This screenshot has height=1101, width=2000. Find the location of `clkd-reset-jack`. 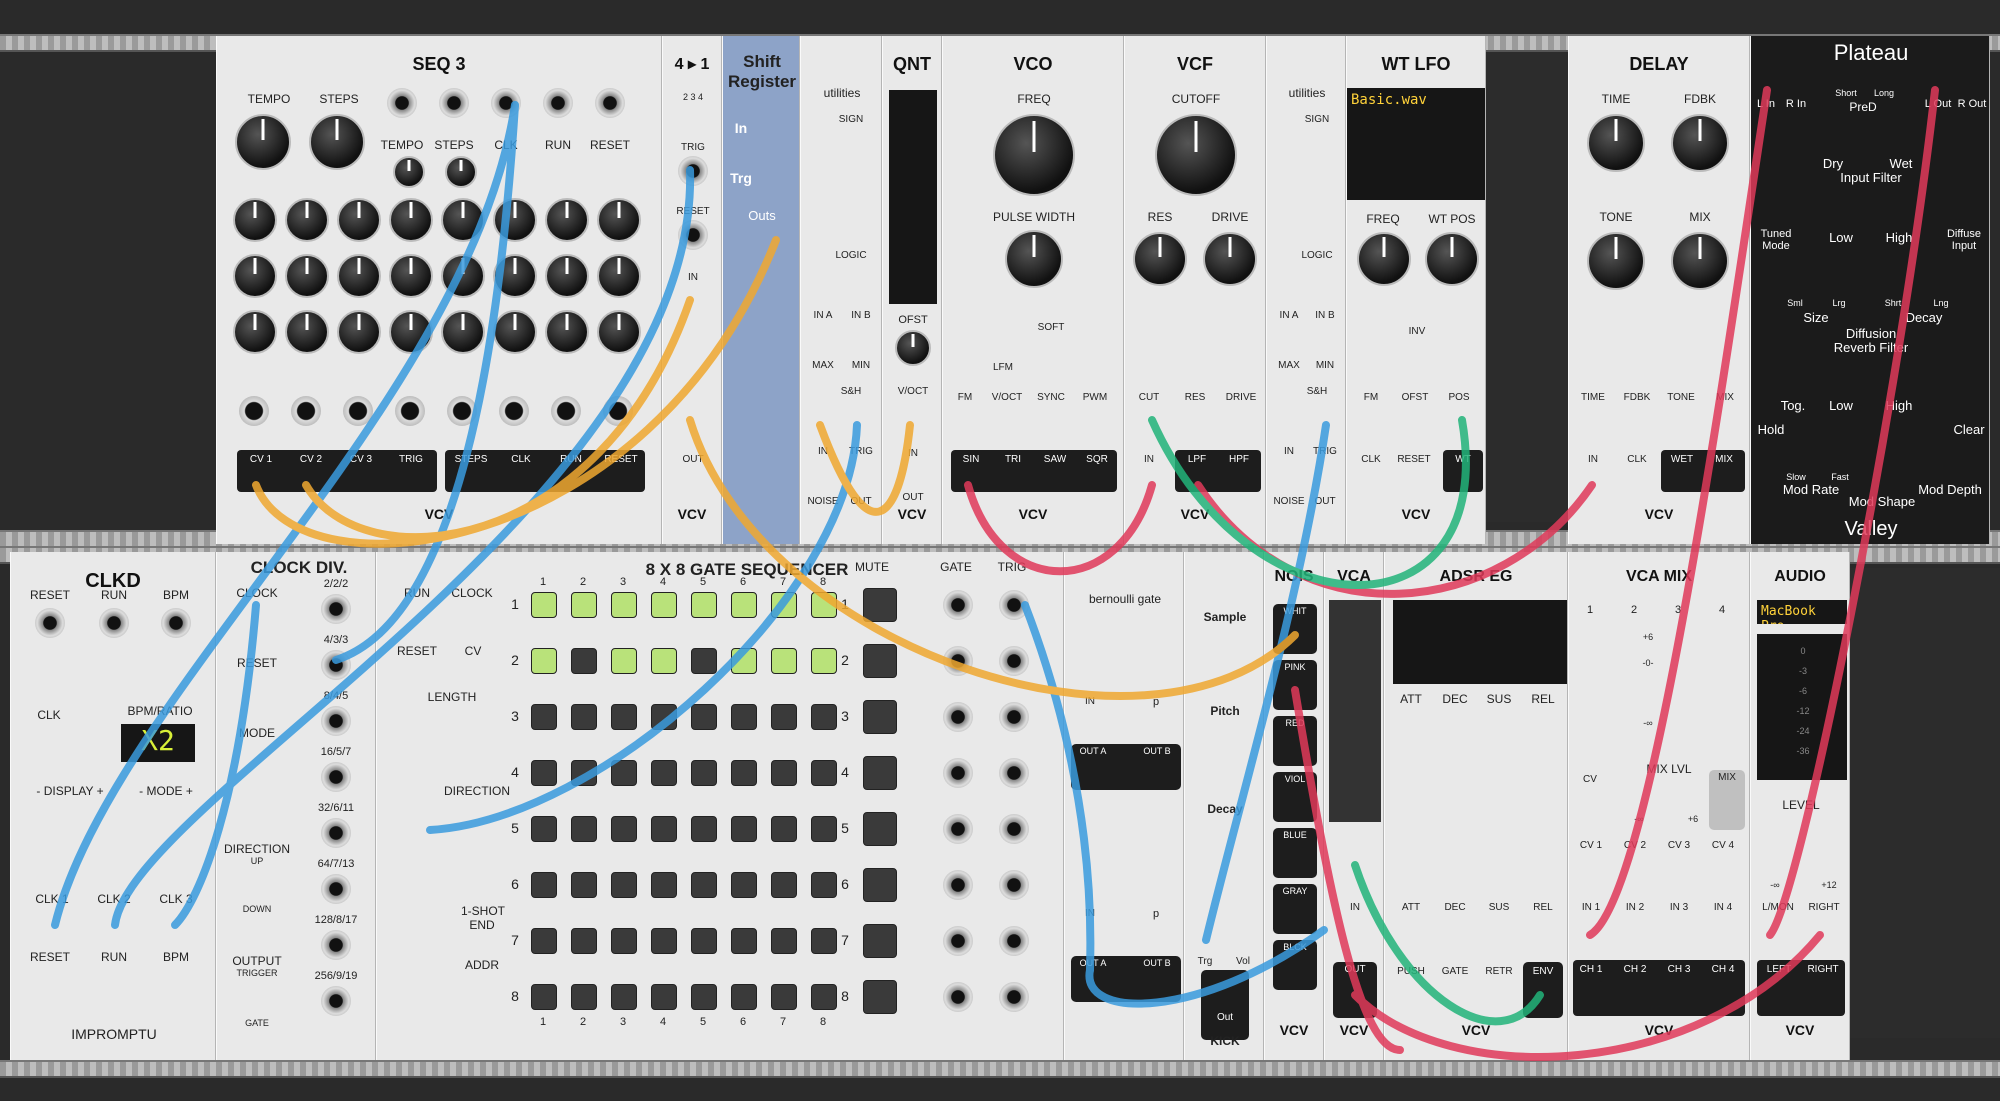

clkd-reset-jack is located at coordinates (50, 623).